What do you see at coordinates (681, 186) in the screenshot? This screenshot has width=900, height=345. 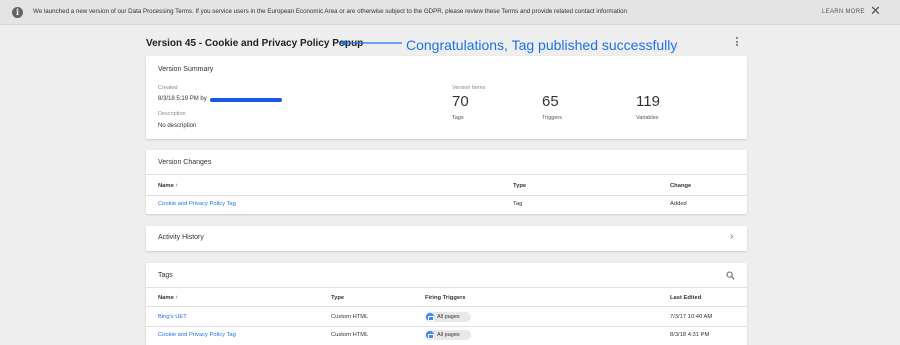 I see `change-column-header: Change` at bounding box center [681, 186].